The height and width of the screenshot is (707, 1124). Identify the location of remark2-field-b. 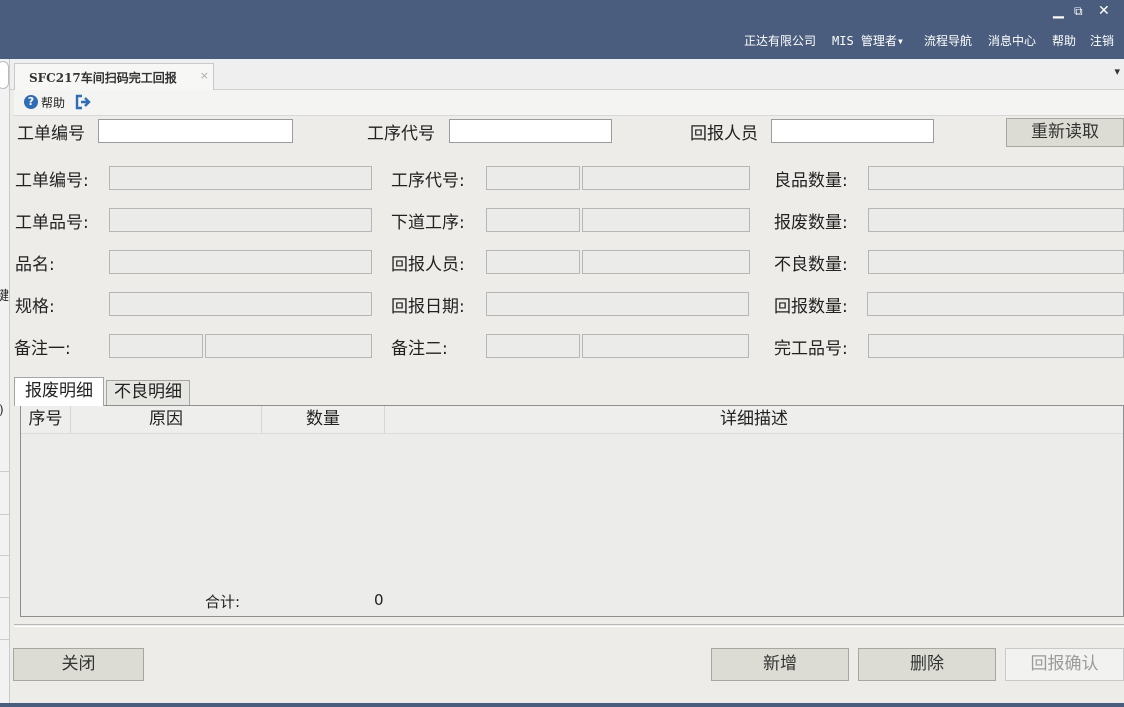
(665, 346).